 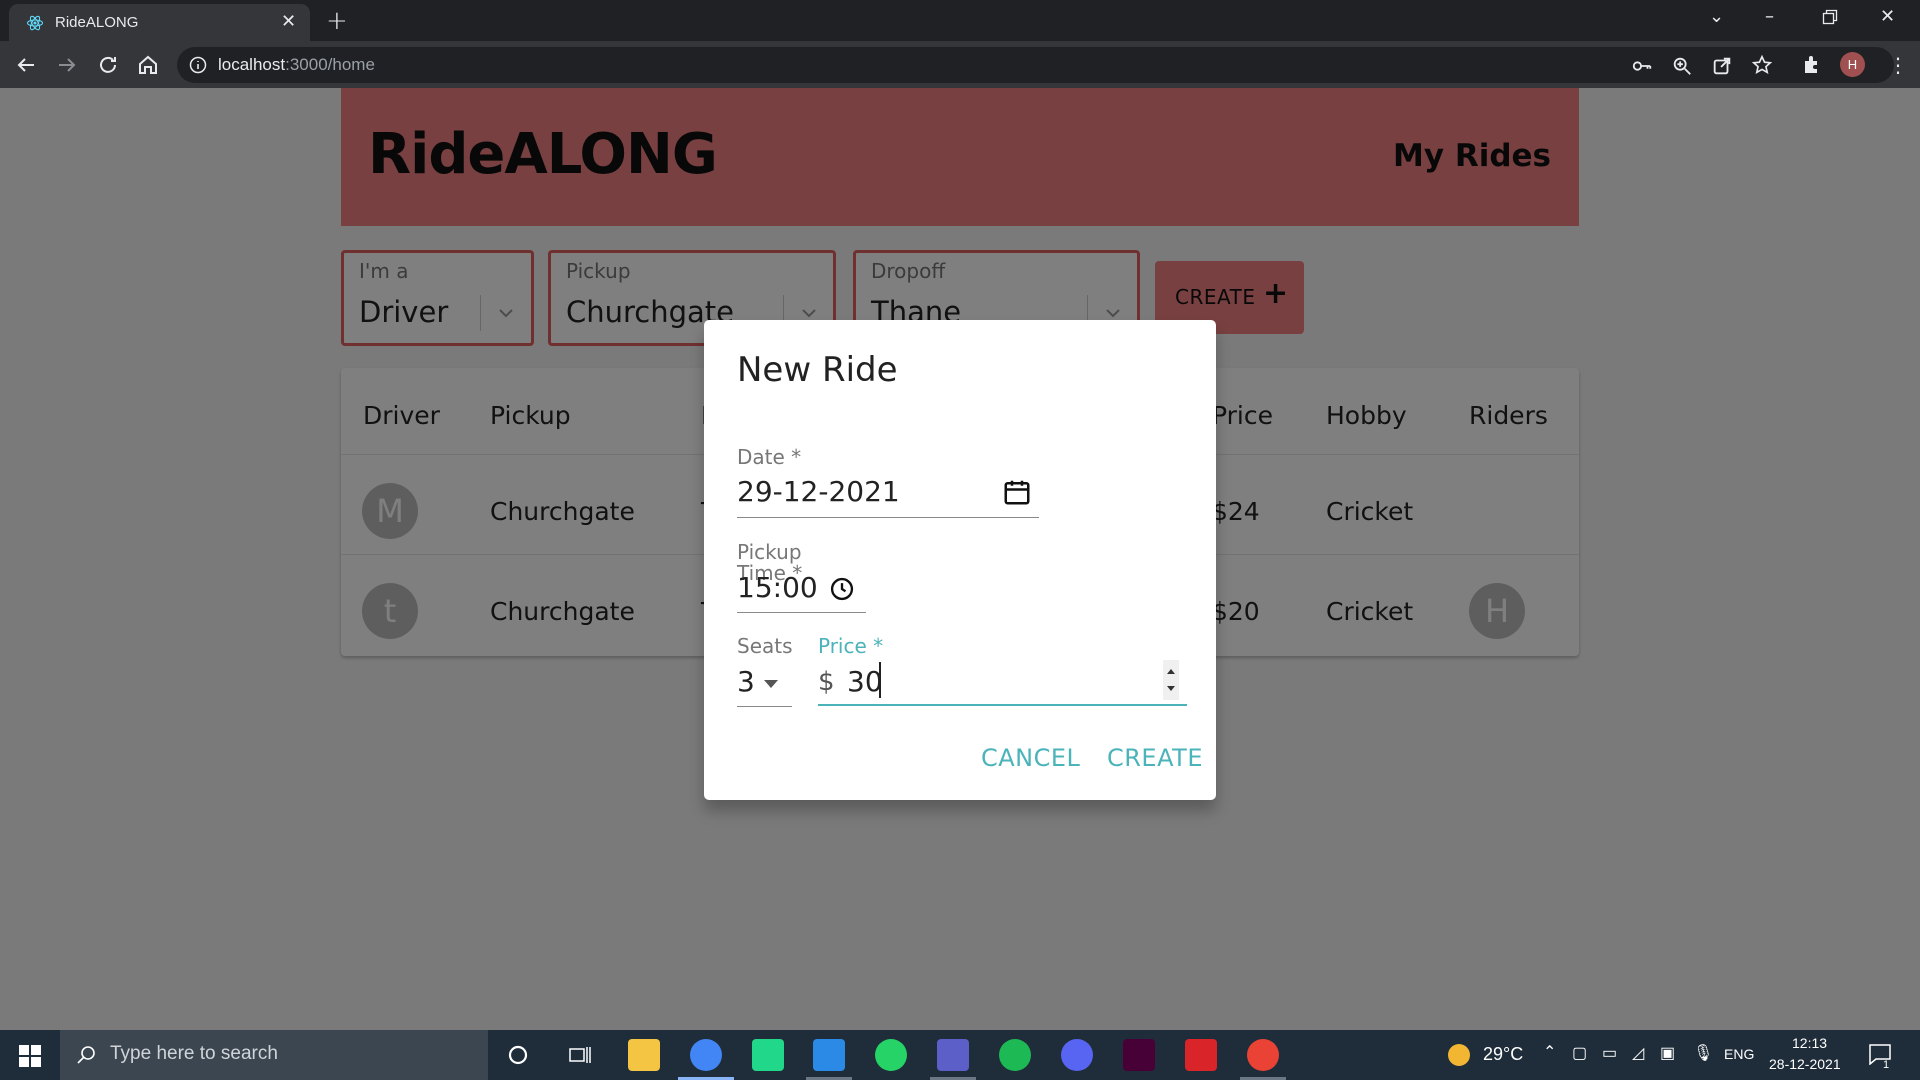 What do you see at coordinates (1805, 1064) in the screenshot?
I see `clock-date: 28-12-2021` at bounding box center [1805, 1064].